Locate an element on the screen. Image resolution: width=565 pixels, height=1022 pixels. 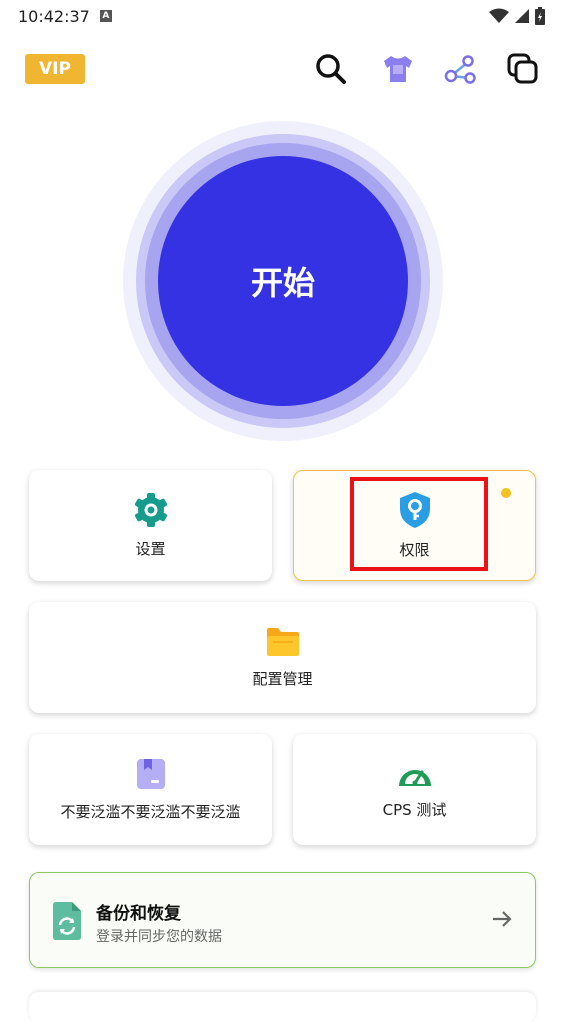
search-button is located at coordinates (331, 69).